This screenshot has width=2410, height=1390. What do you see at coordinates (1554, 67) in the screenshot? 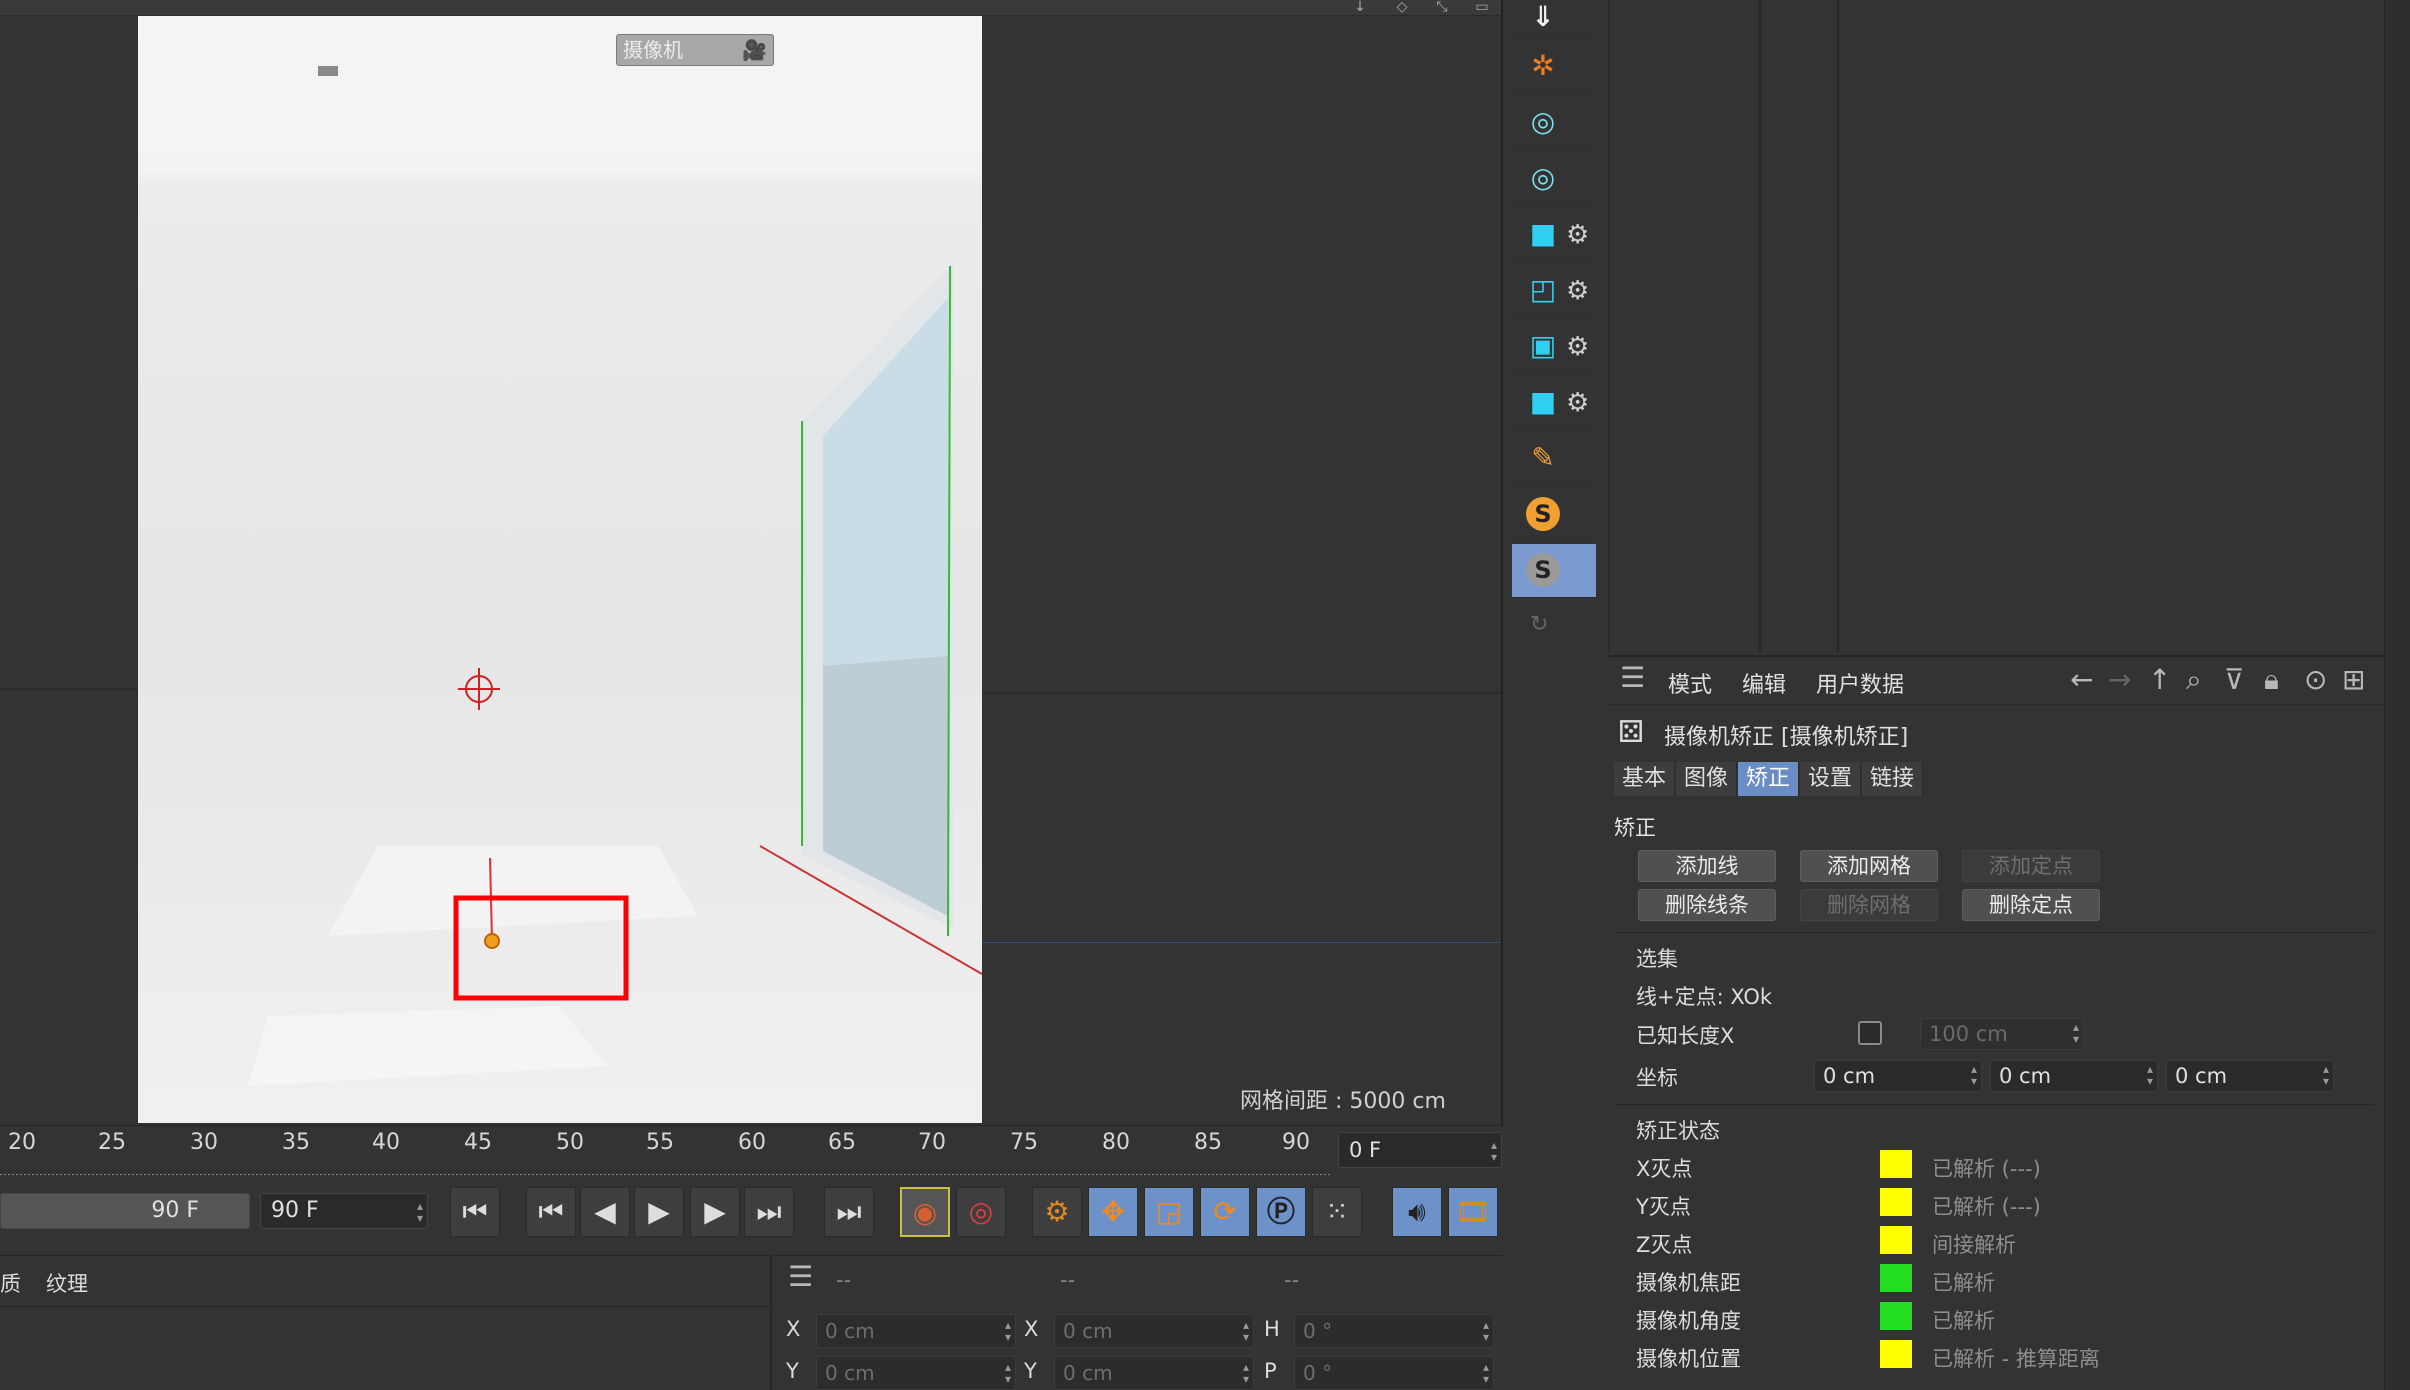
I see `tool-vanishing: ✲` at bounding box center [1554, 67].